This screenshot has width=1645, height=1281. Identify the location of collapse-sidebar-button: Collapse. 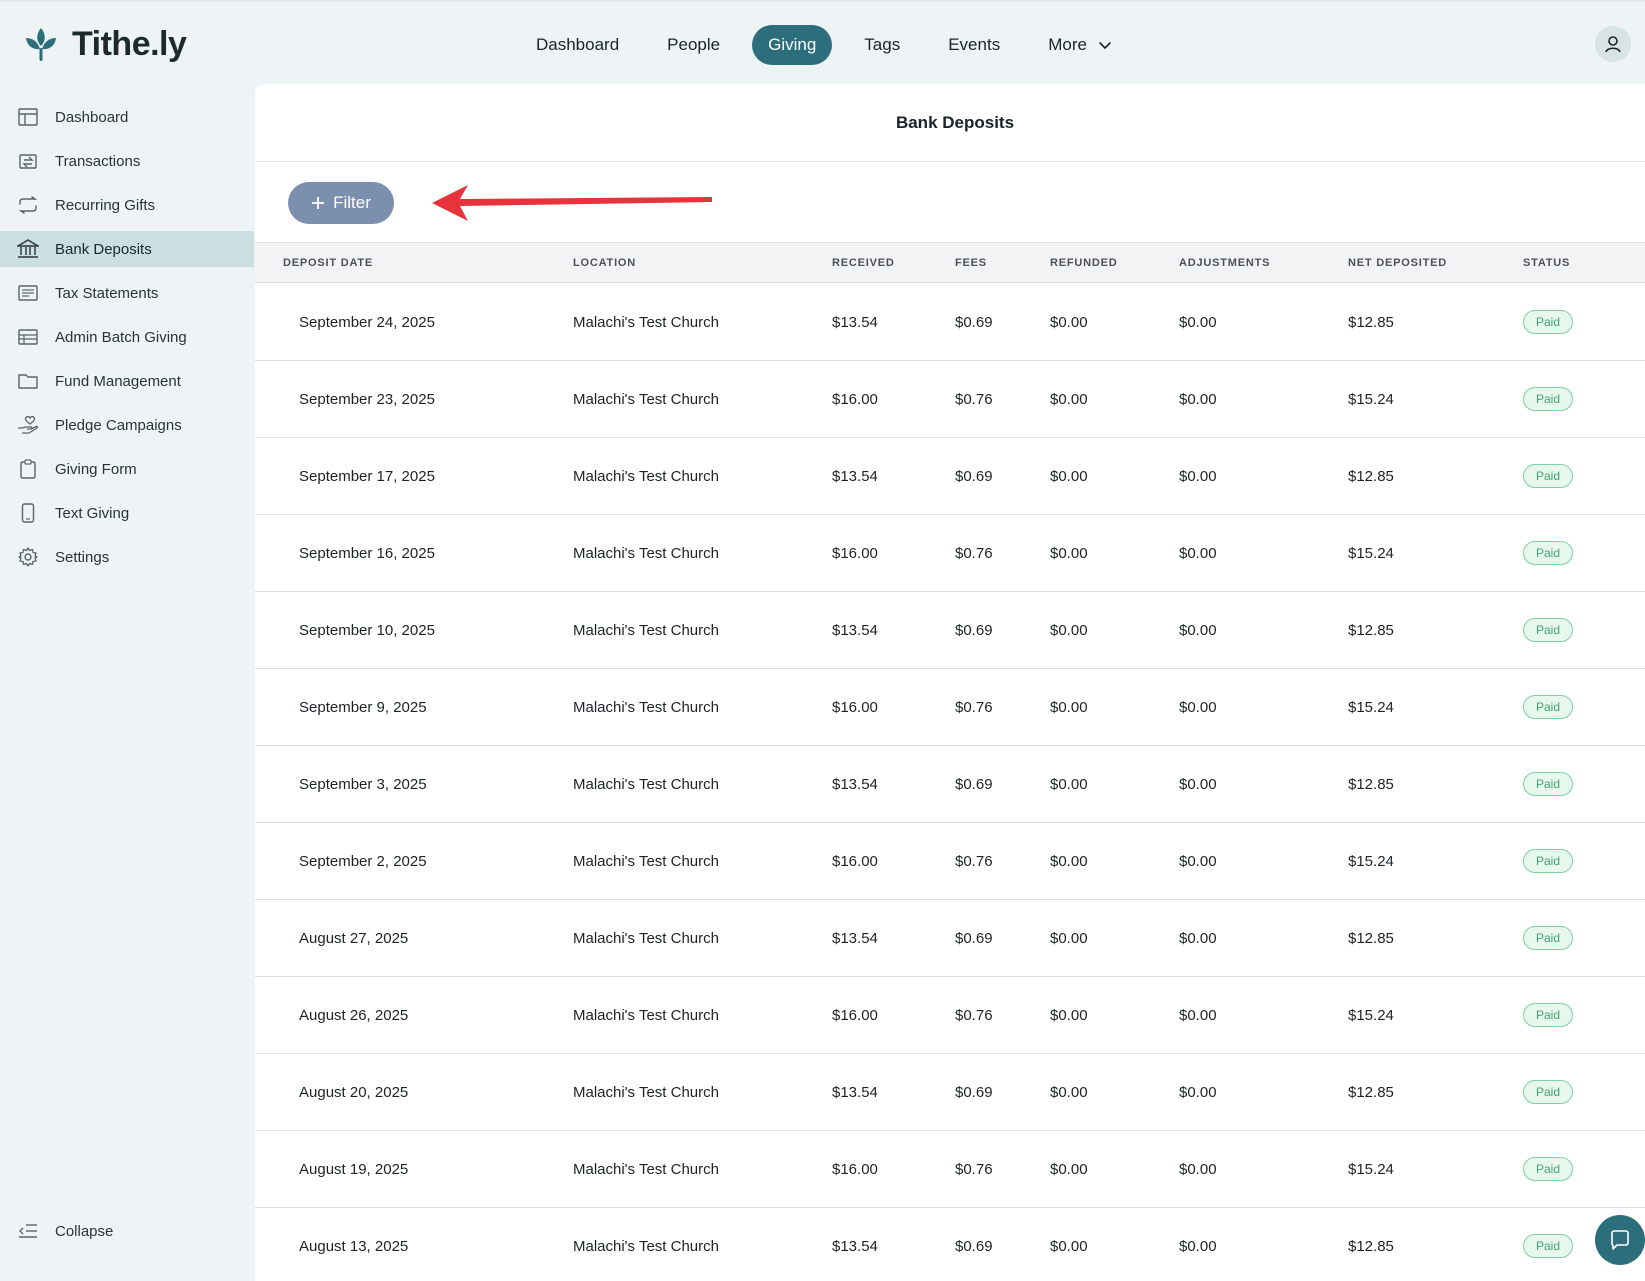
(127, 1231).